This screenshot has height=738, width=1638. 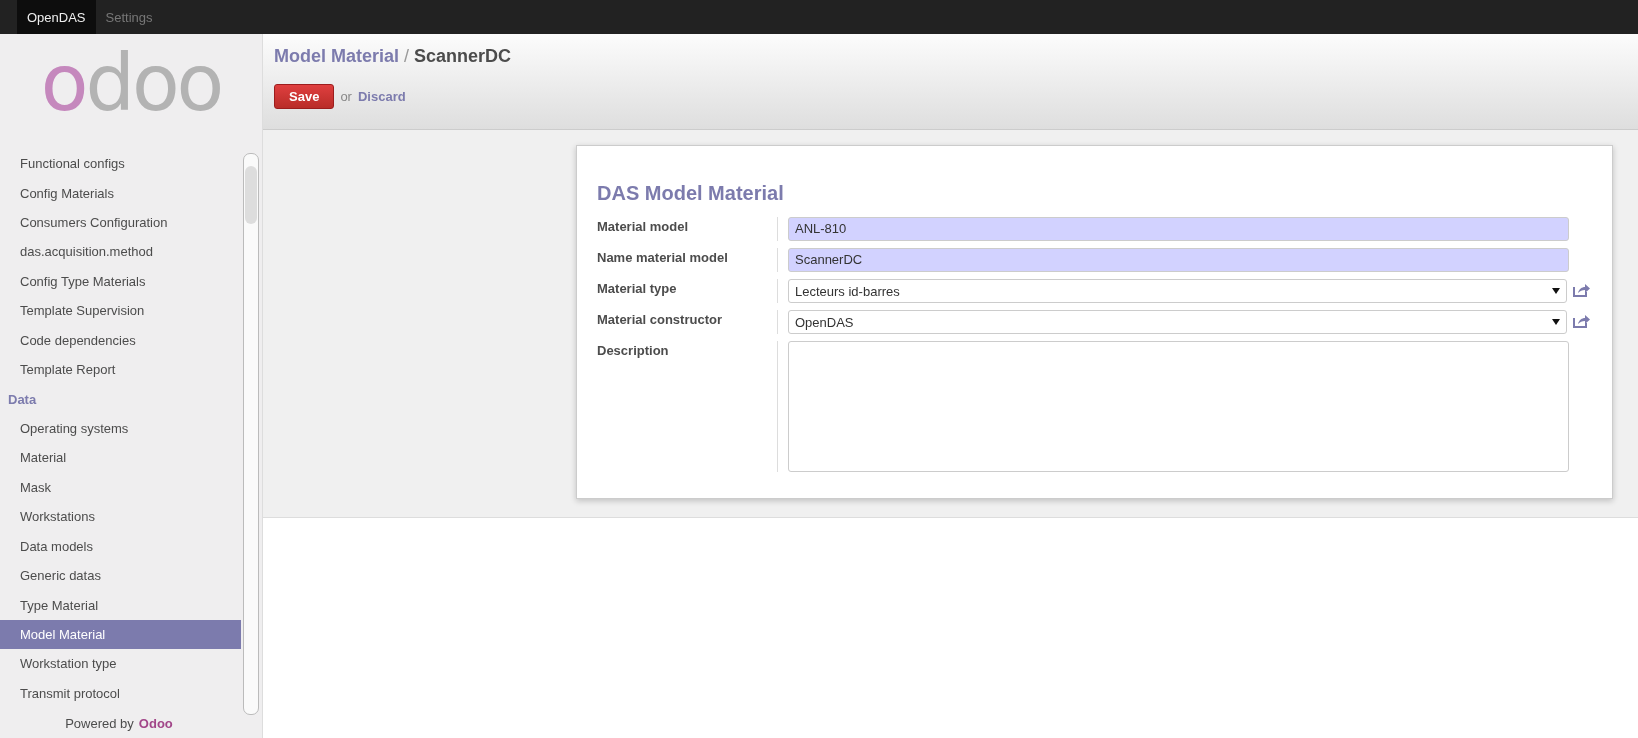 What do you see at coordinates (56, 17) in the screenshot?
I see `top-menu-item: OpenDAS` at bounding box center [56, 17].